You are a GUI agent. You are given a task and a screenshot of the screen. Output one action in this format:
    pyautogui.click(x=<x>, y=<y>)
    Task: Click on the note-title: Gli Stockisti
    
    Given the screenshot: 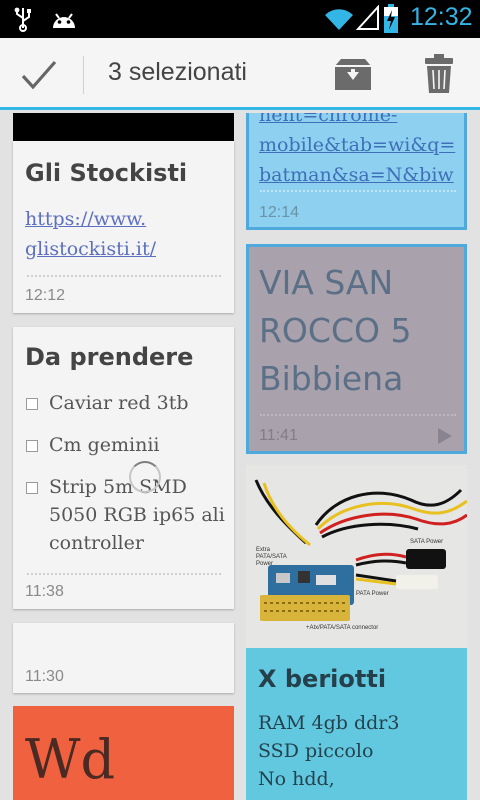 What is the action you would take?
    pyautogui.click(x=106, y=173)
    